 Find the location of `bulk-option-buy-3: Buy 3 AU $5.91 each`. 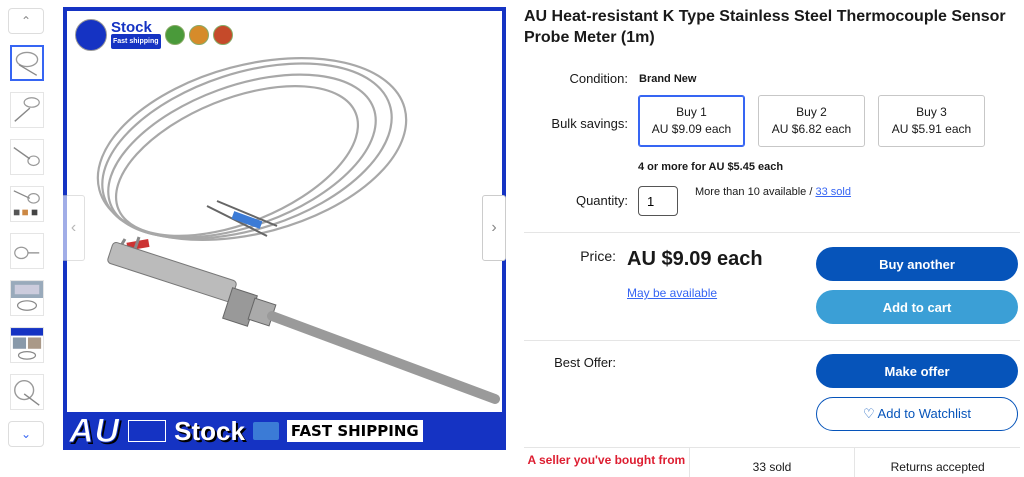

bulk-option-buy-3: Buy 3 AU $5.91 each is located at coordinates (931, 121).